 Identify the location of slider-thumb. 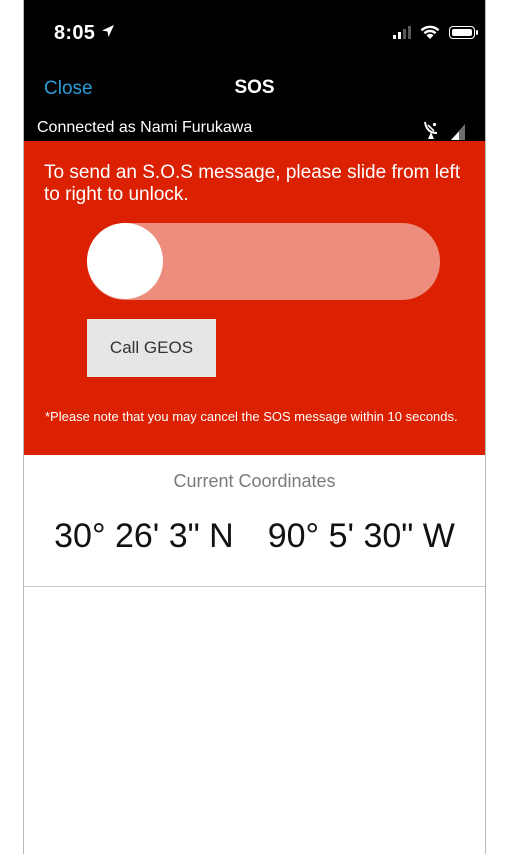
(125, 261).